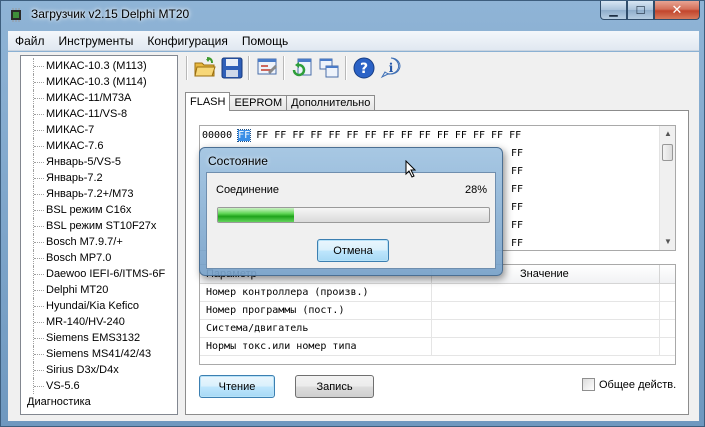 Image resolution: width=705 pixels, height=427 pixels. Describe the element at coordinates (99, 226) in the screenshot. I see `tree-item: BSL режим ST10F27x` at that location.